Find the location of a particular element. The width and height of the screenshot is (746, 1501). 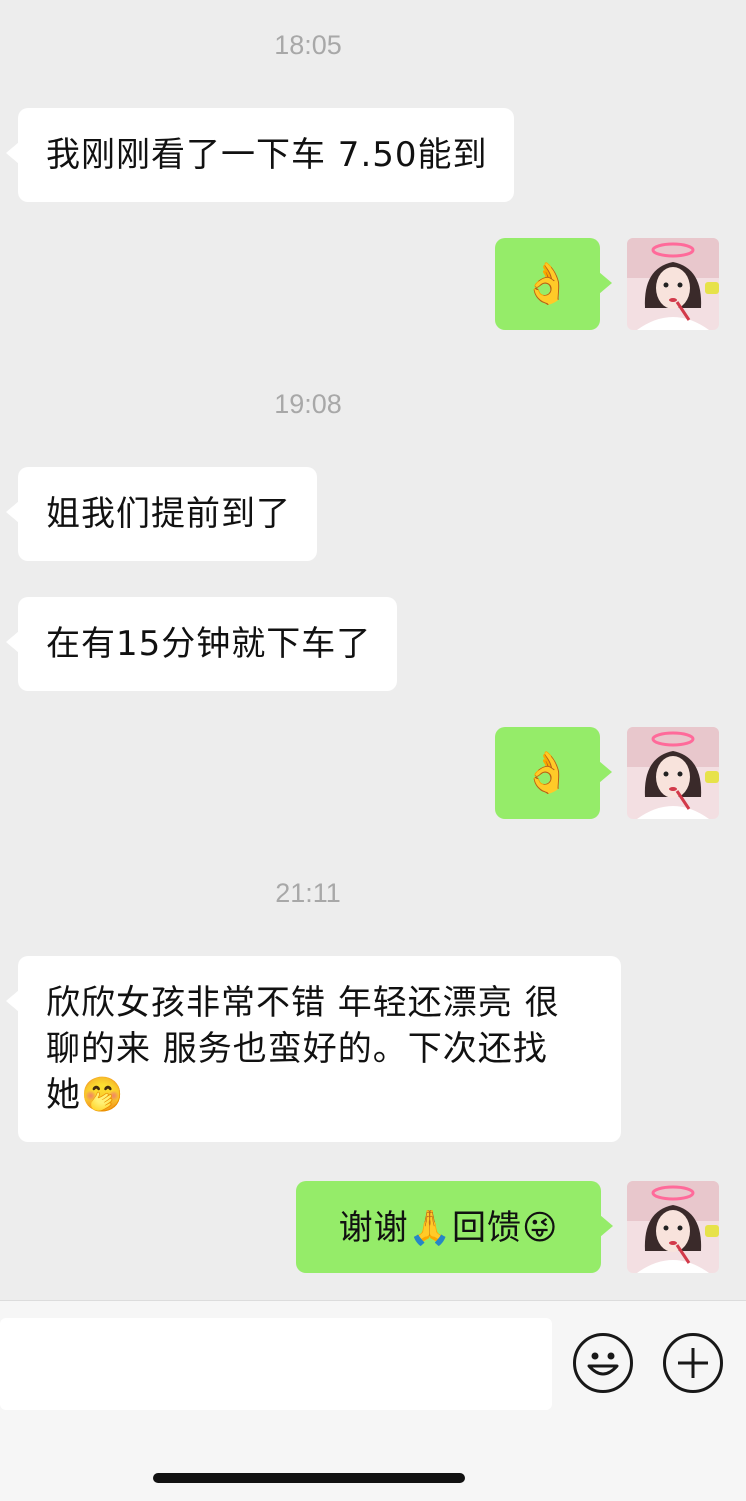

timestamp: 18:05 is located at coordinates (308, 45).